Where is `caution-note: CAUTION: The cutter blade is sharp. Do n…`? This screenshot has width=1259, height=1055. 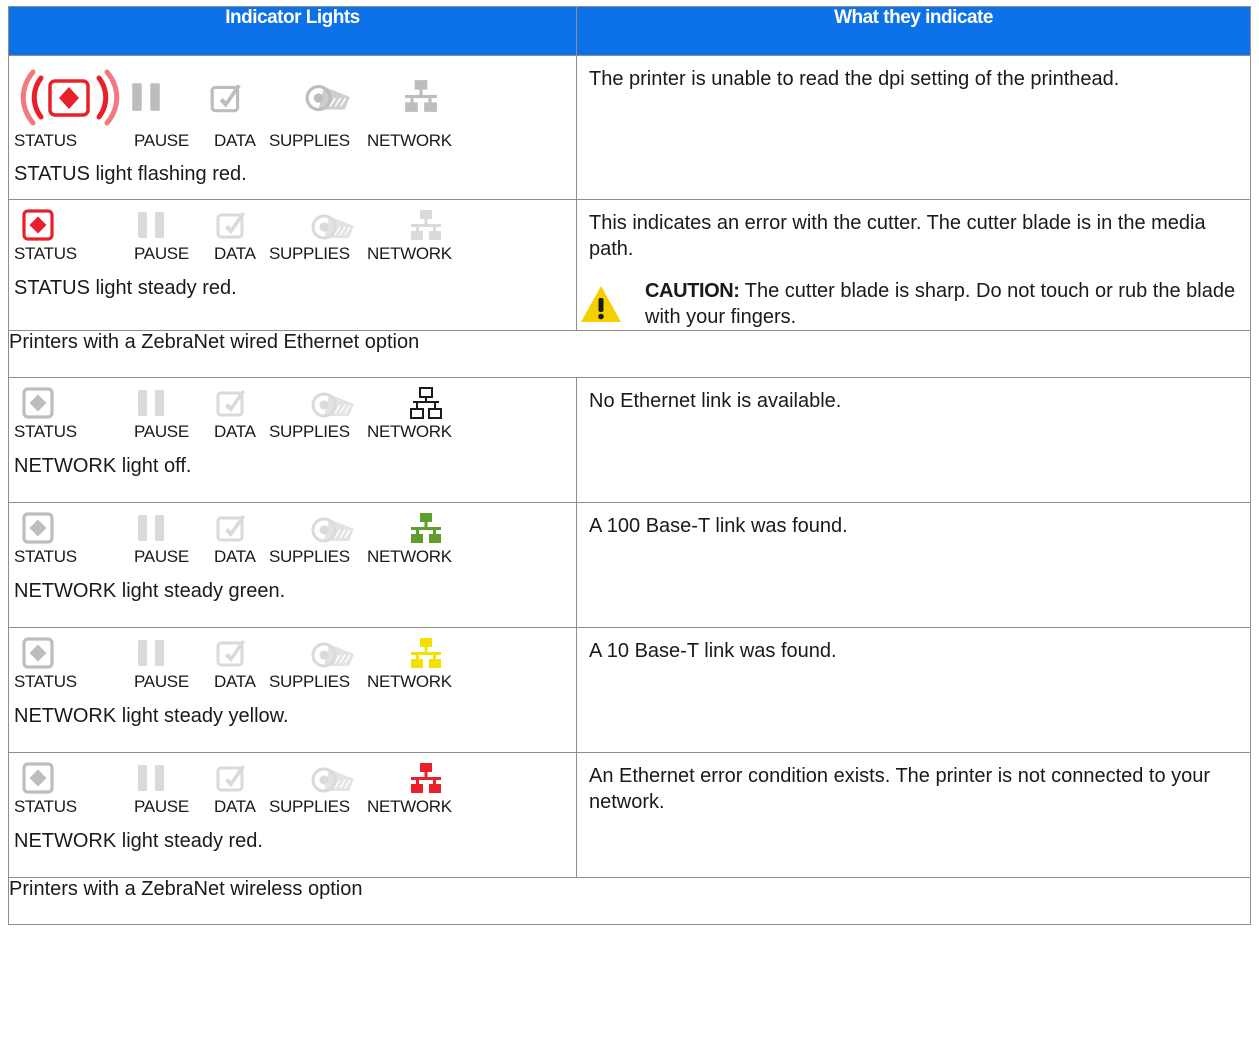 caution-note: CAUTION: The cutter blade is sharp. Do n… is located at coordinates (913, 304).